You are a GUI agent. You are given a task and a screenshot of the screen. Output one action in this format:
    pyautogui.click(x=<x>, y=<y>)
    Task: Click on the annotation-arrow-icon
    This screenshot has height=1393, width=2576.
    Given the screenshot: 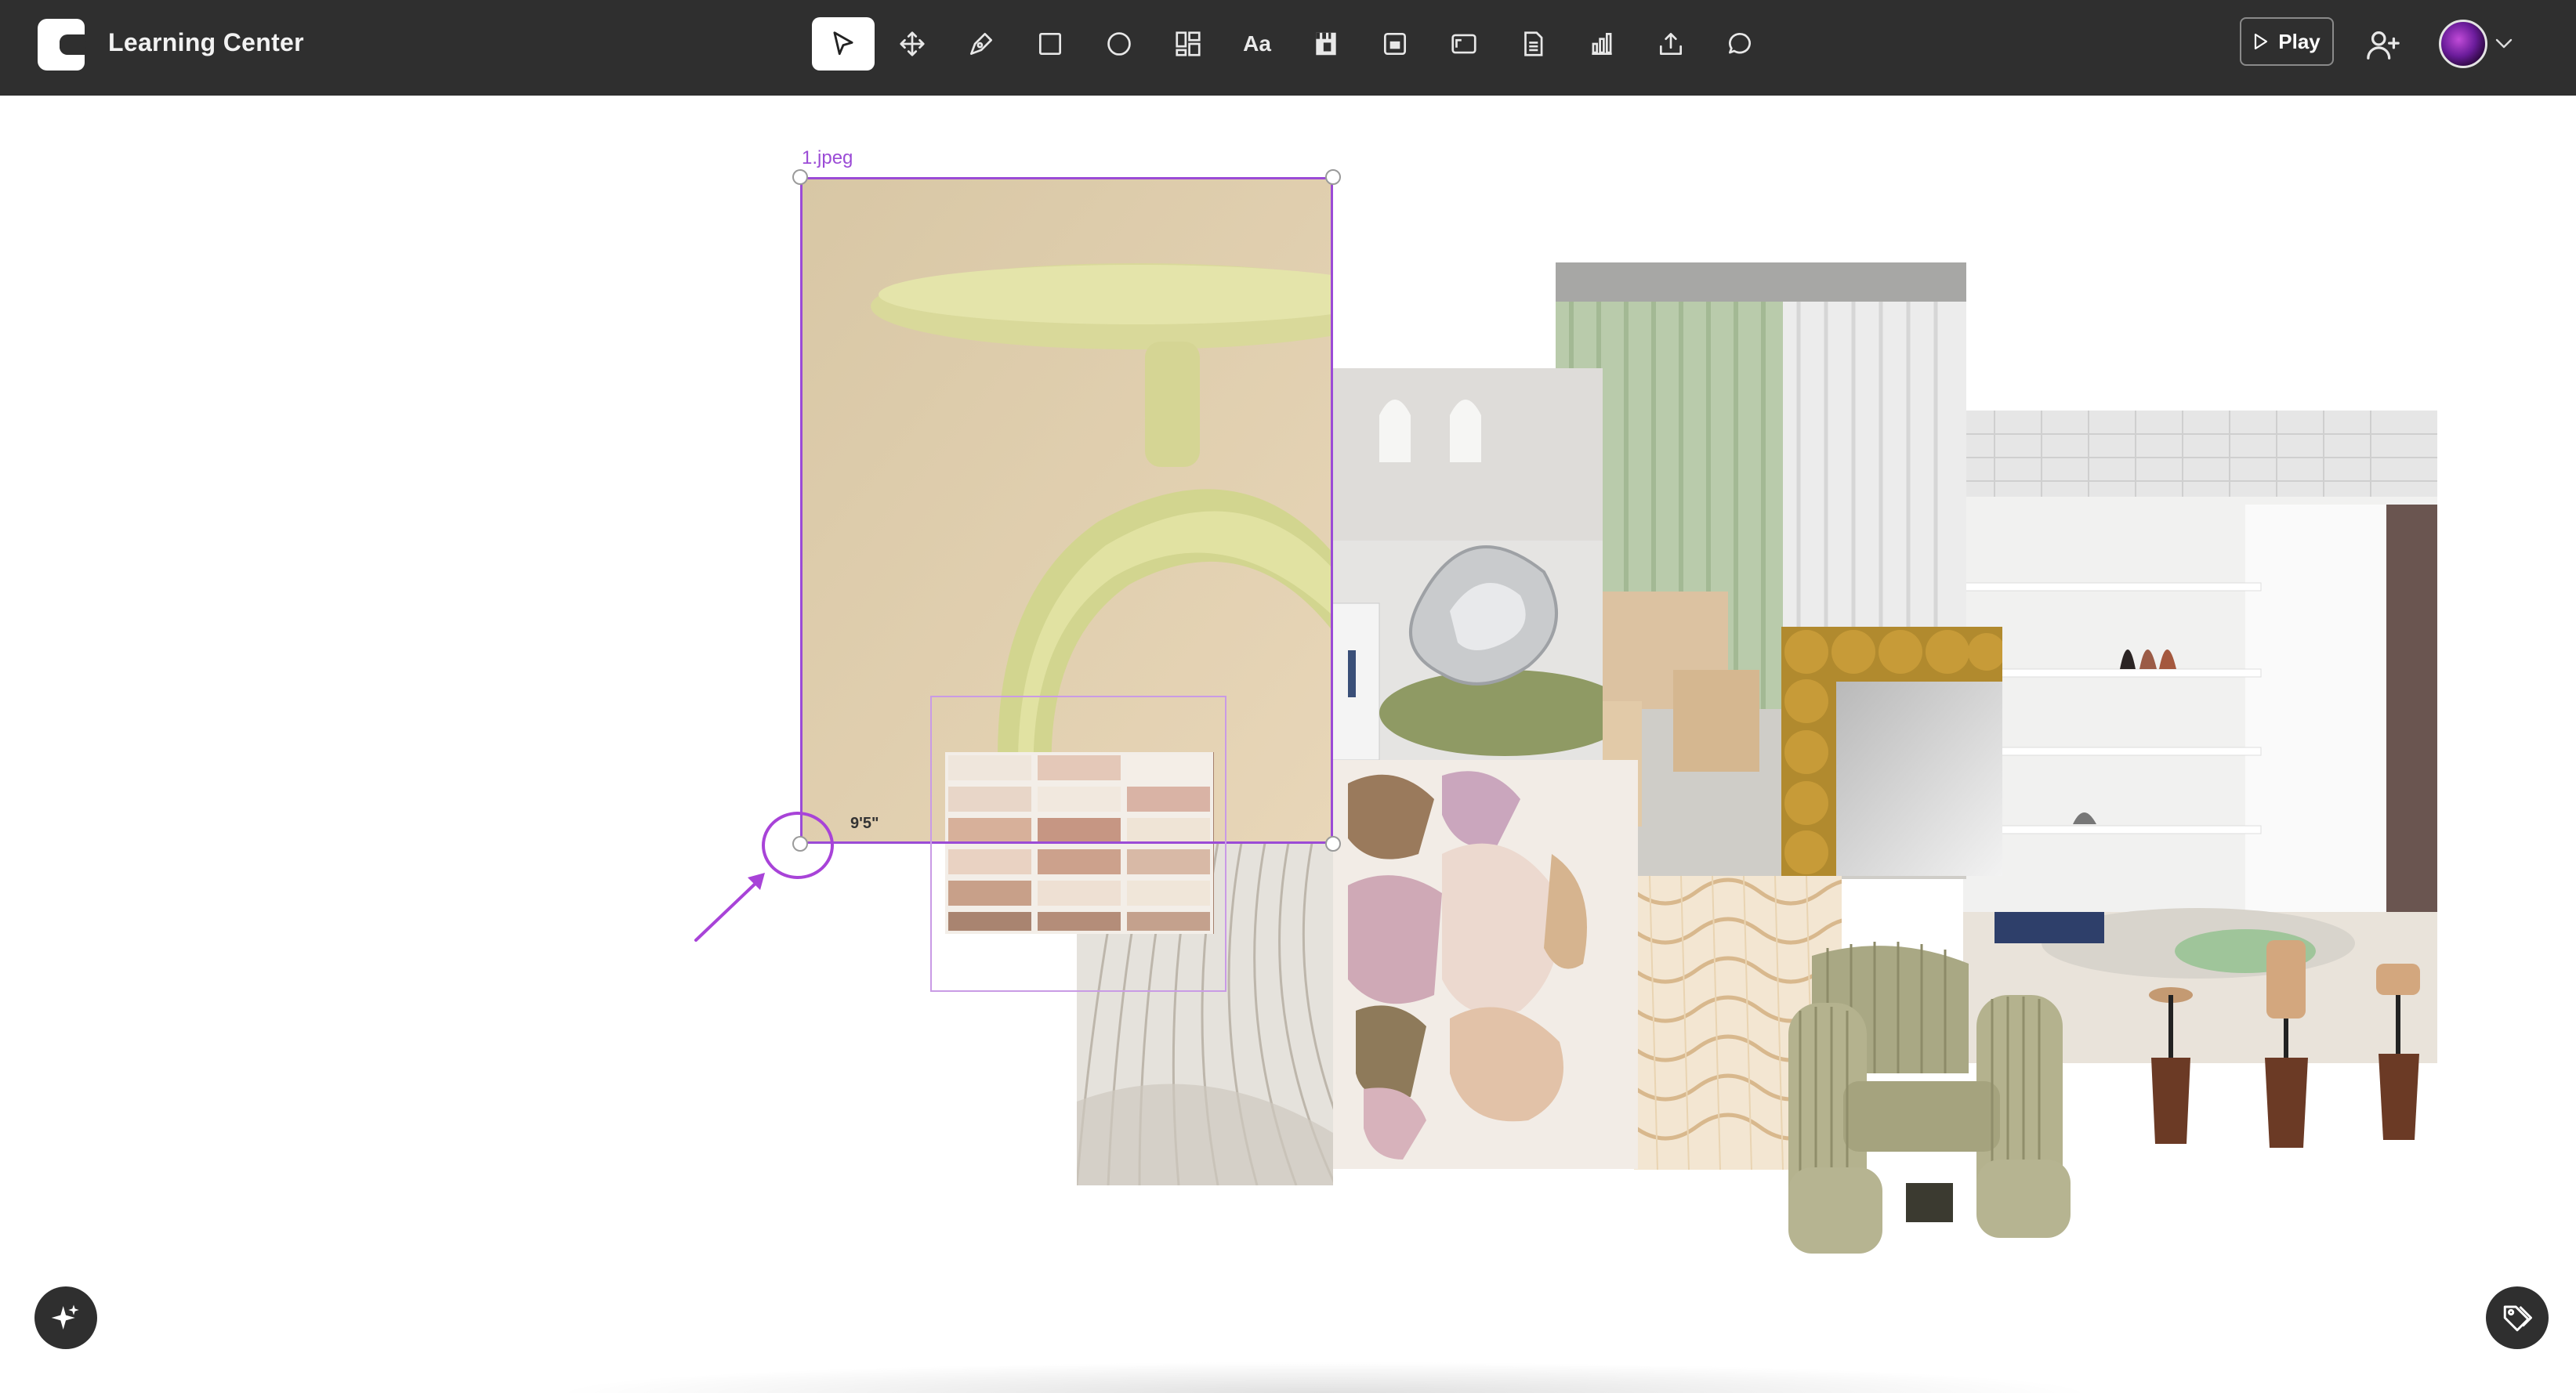 What is the action you would take?
    pyautogui.click(x=729, y=907)
    